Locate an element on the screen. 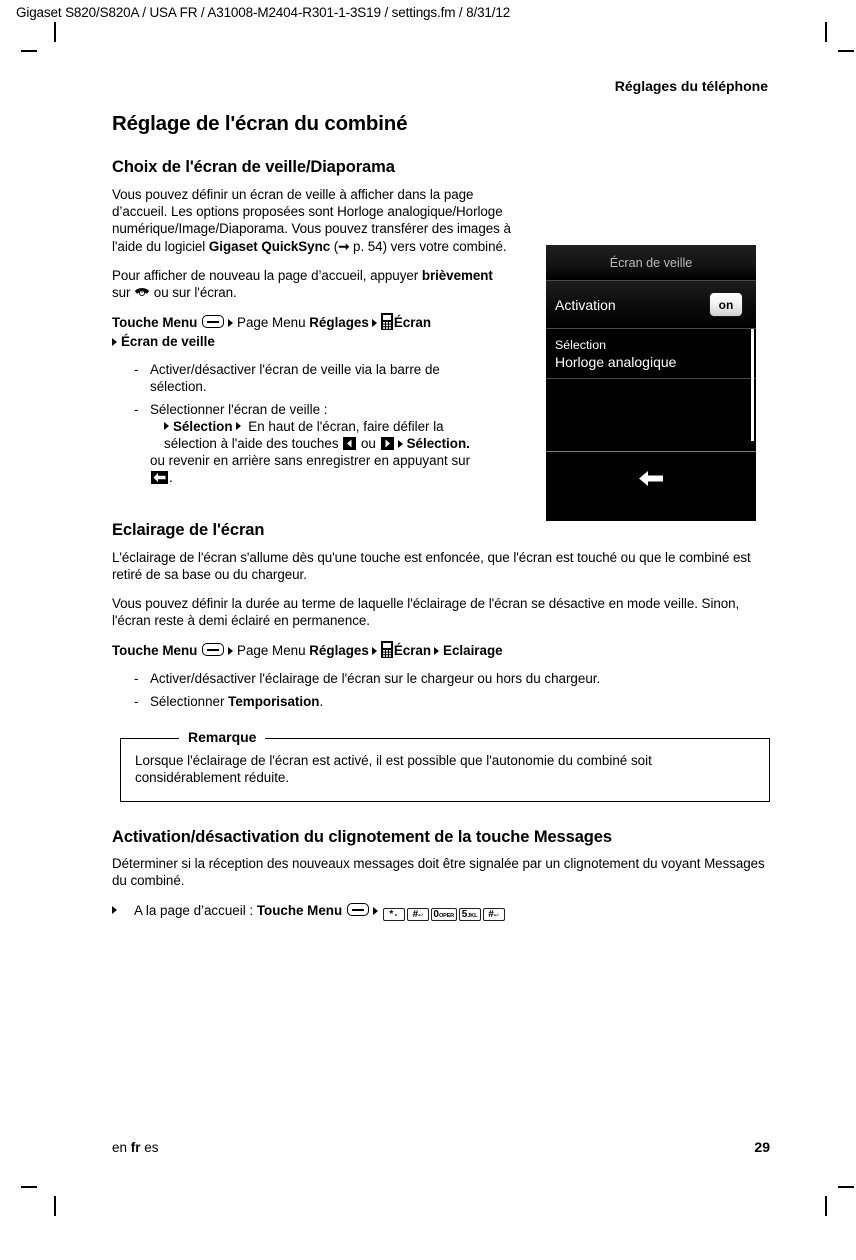 The image size is (856, 1260). back-arrow-icon is located at coordinates (651, 478).